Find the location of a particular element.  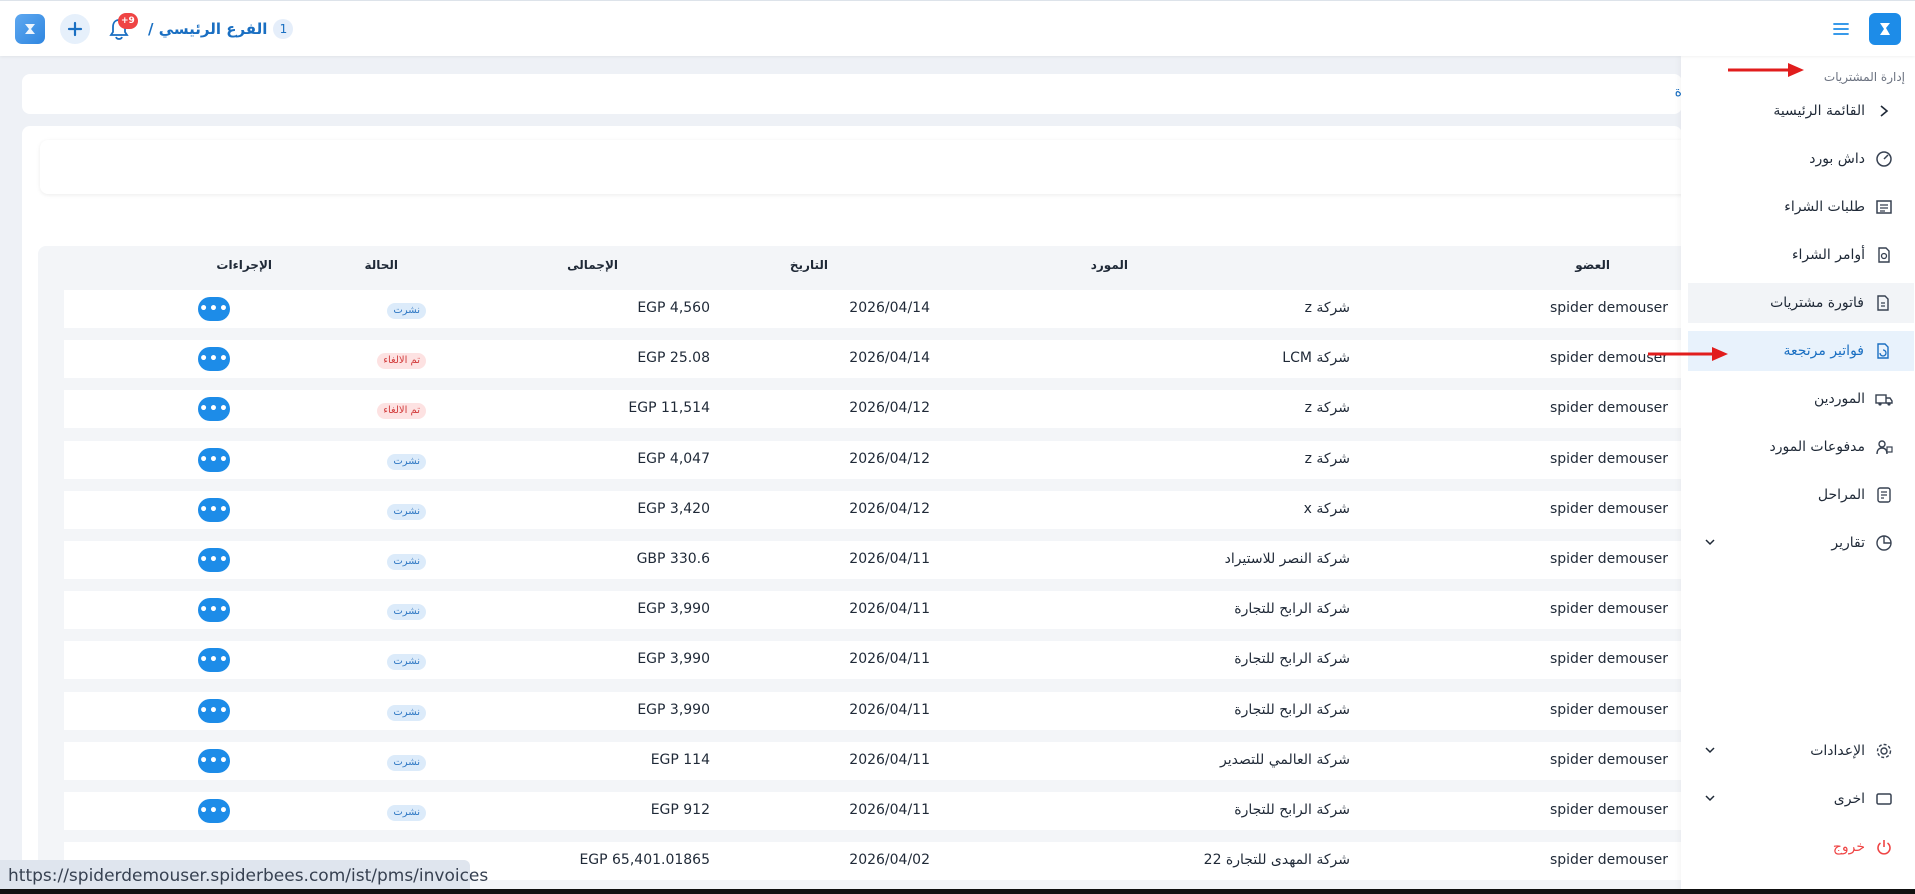

sidebar-section-title: إدارة المشتريات is located at coordinates (1864, 77).